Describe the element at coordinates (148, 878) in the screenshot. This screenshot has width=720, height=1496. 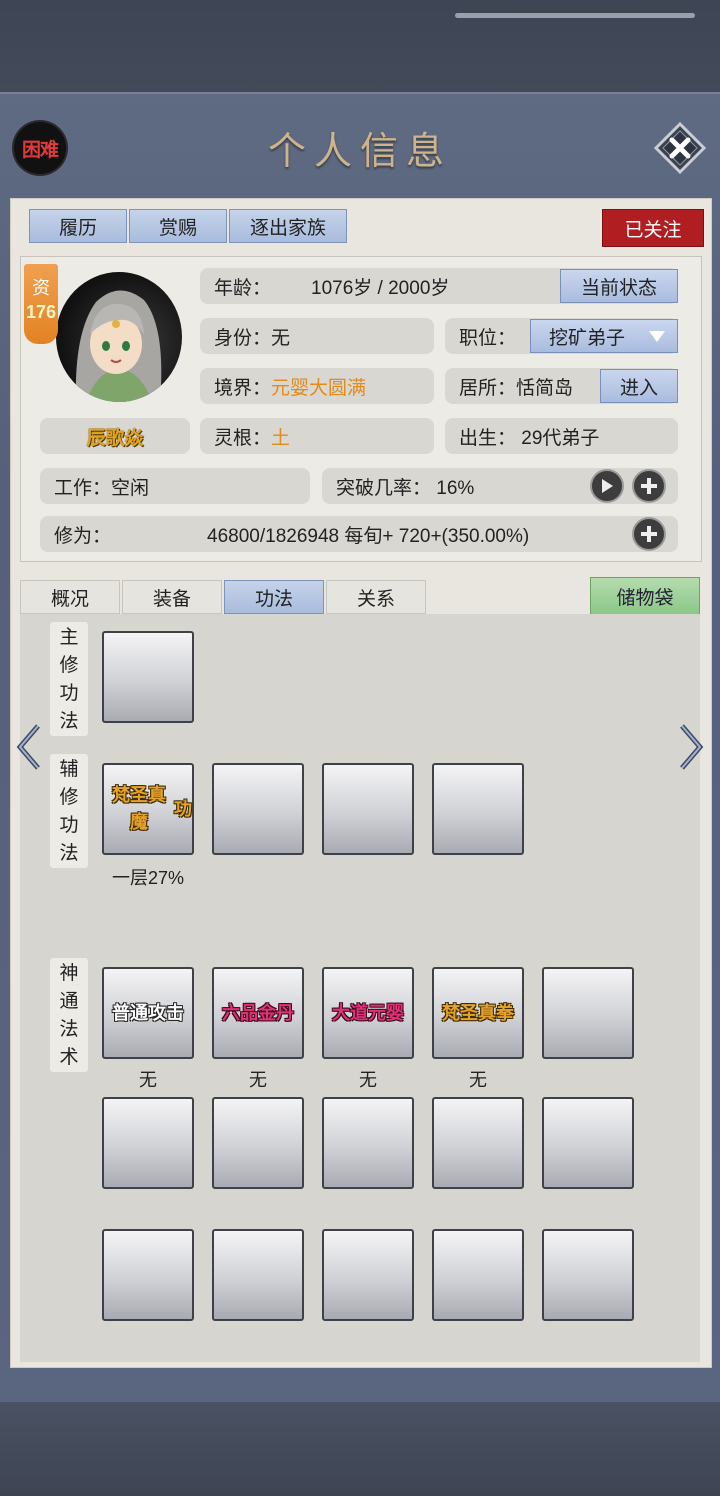
I see `aux-technique-progress: 一层27%` at that location.